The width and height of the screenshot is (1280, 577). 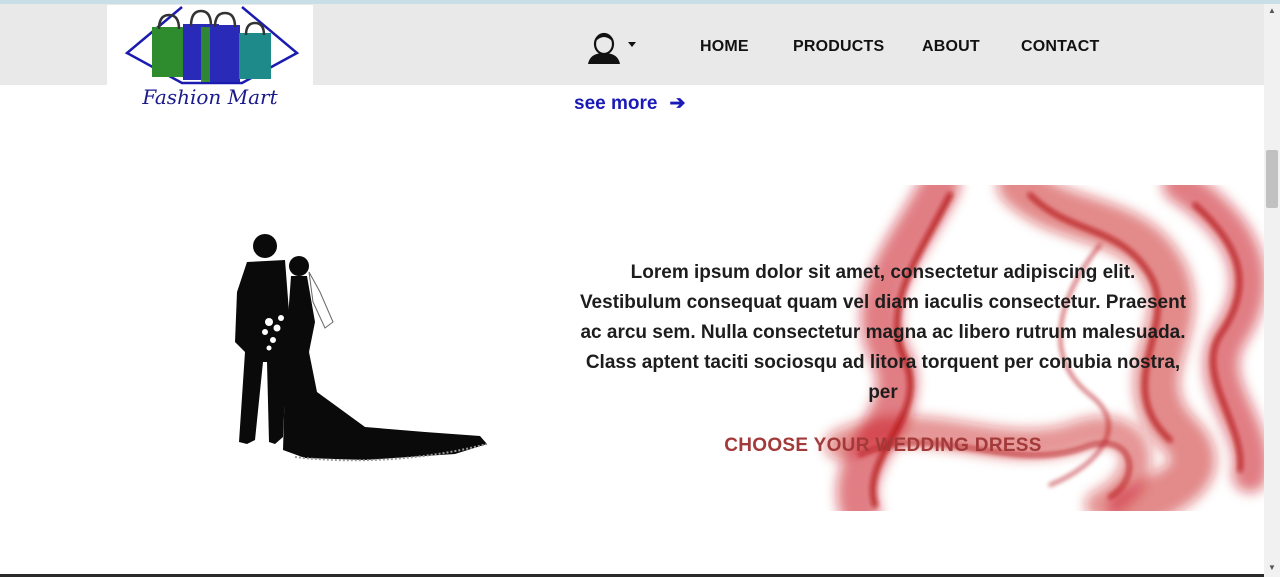 What do you see at coordinates (210, 97) in the screenshot?
I see `brand-name: Fashion Mart` at bounding box center [210, 97].